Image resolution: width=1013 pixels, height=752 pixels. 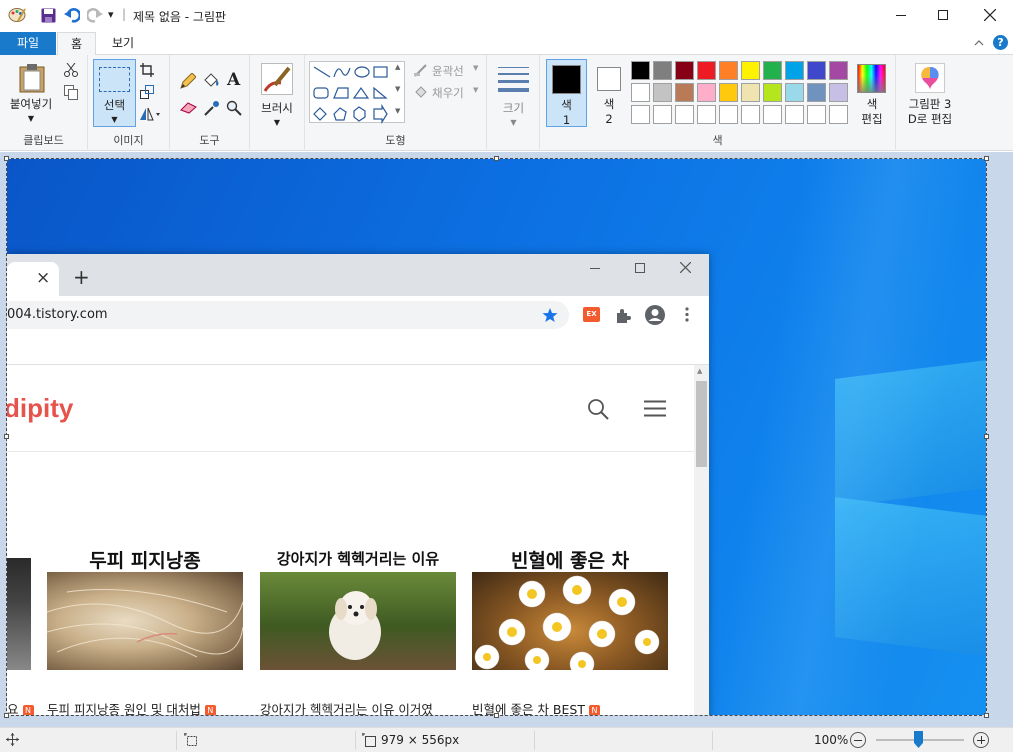 What do you see at coordinates (131, 707) in the screenshot?
I see `card-1-caption: 두피 피지낭종 원인 및 대처법 N` at bounding box center [131, 707].